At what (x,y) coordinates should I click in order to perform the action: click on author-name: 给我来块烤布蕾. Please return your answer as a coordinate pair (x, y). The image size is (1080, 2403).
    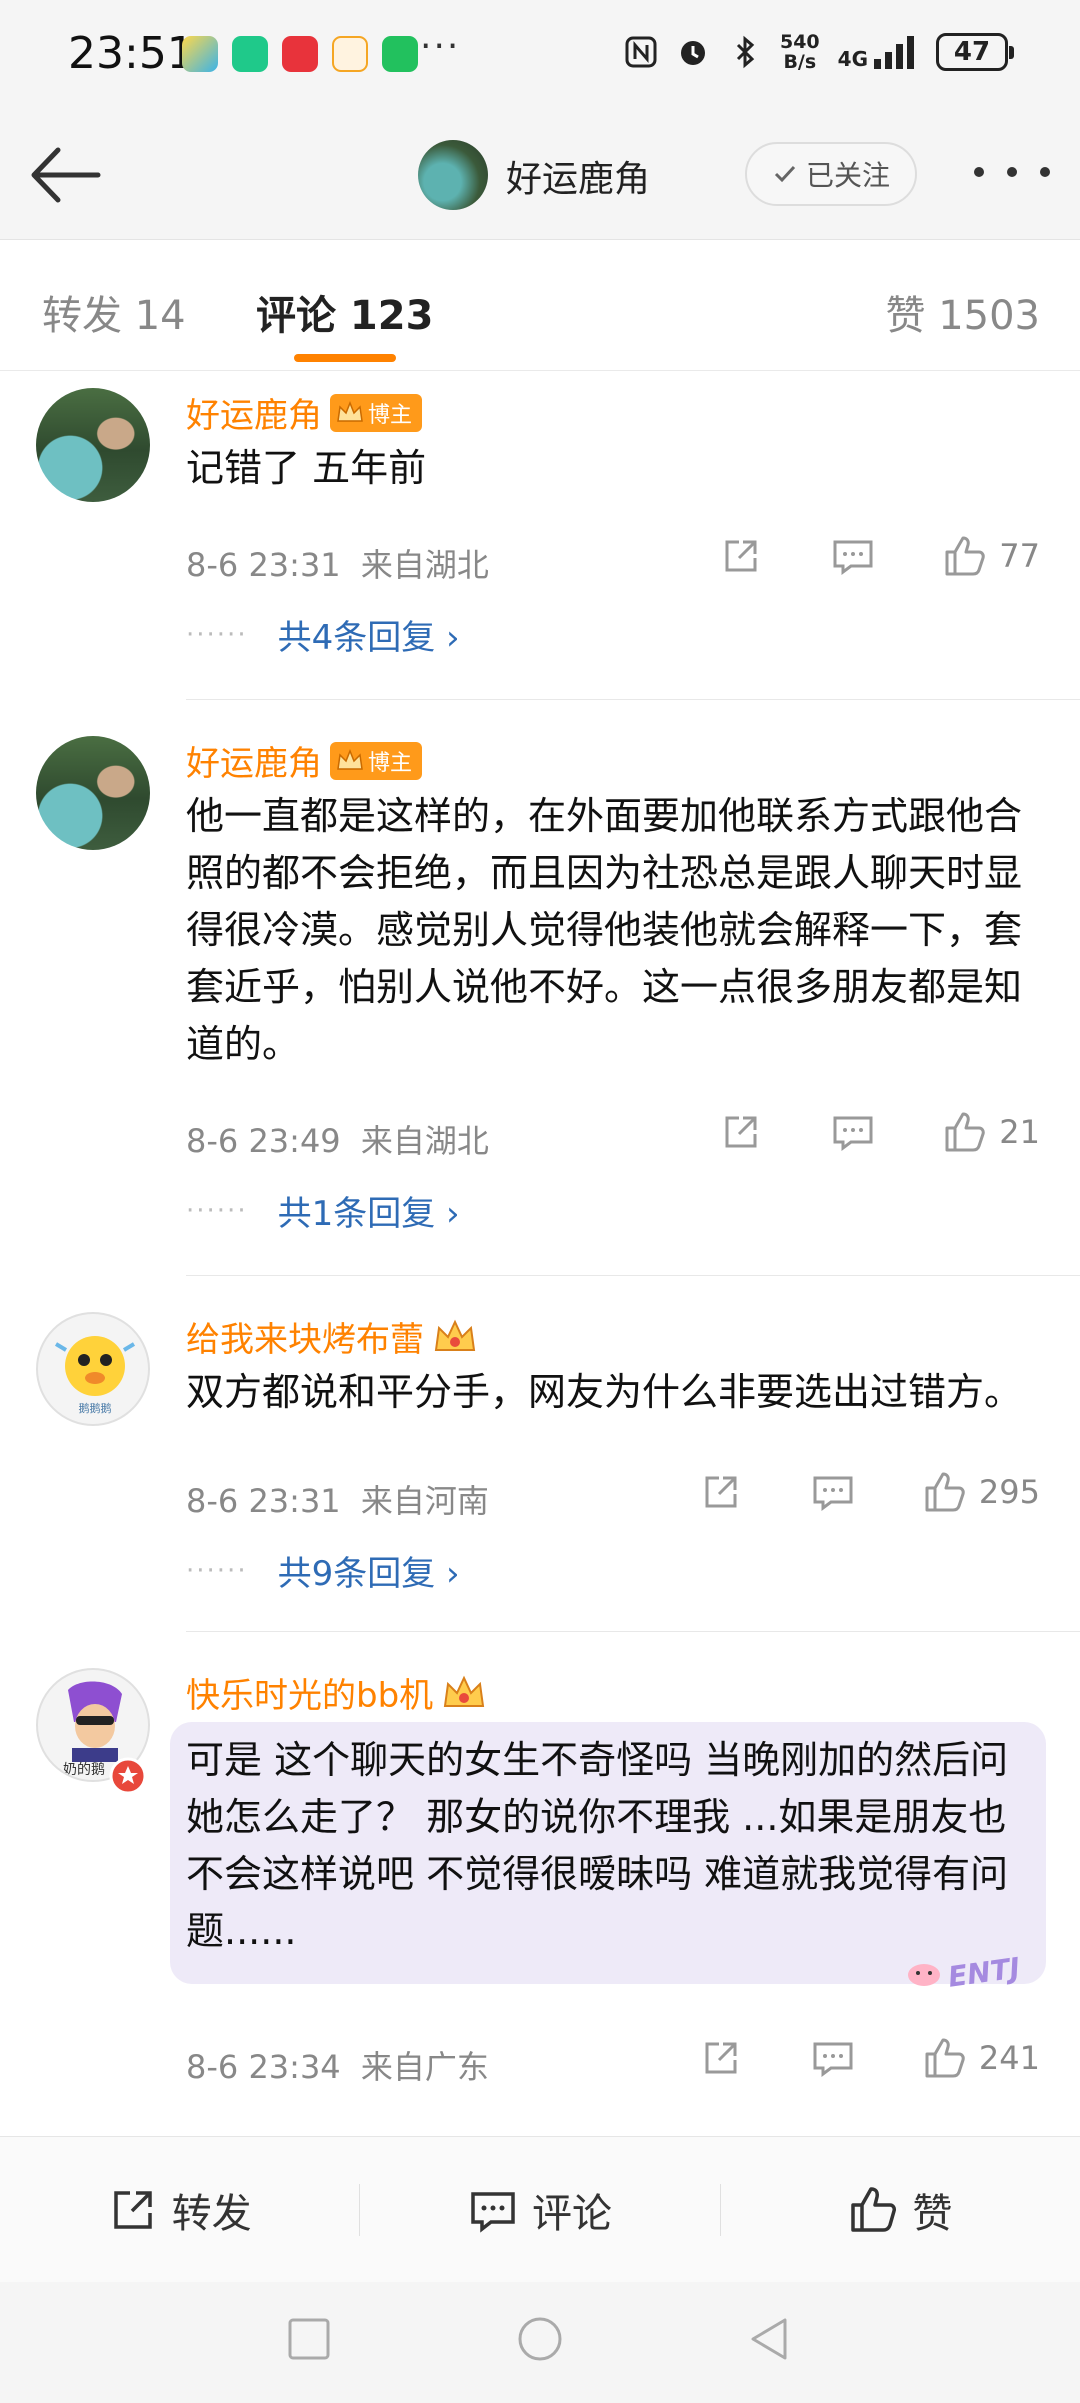
    Looking at the image, I should click on (305, 1336).